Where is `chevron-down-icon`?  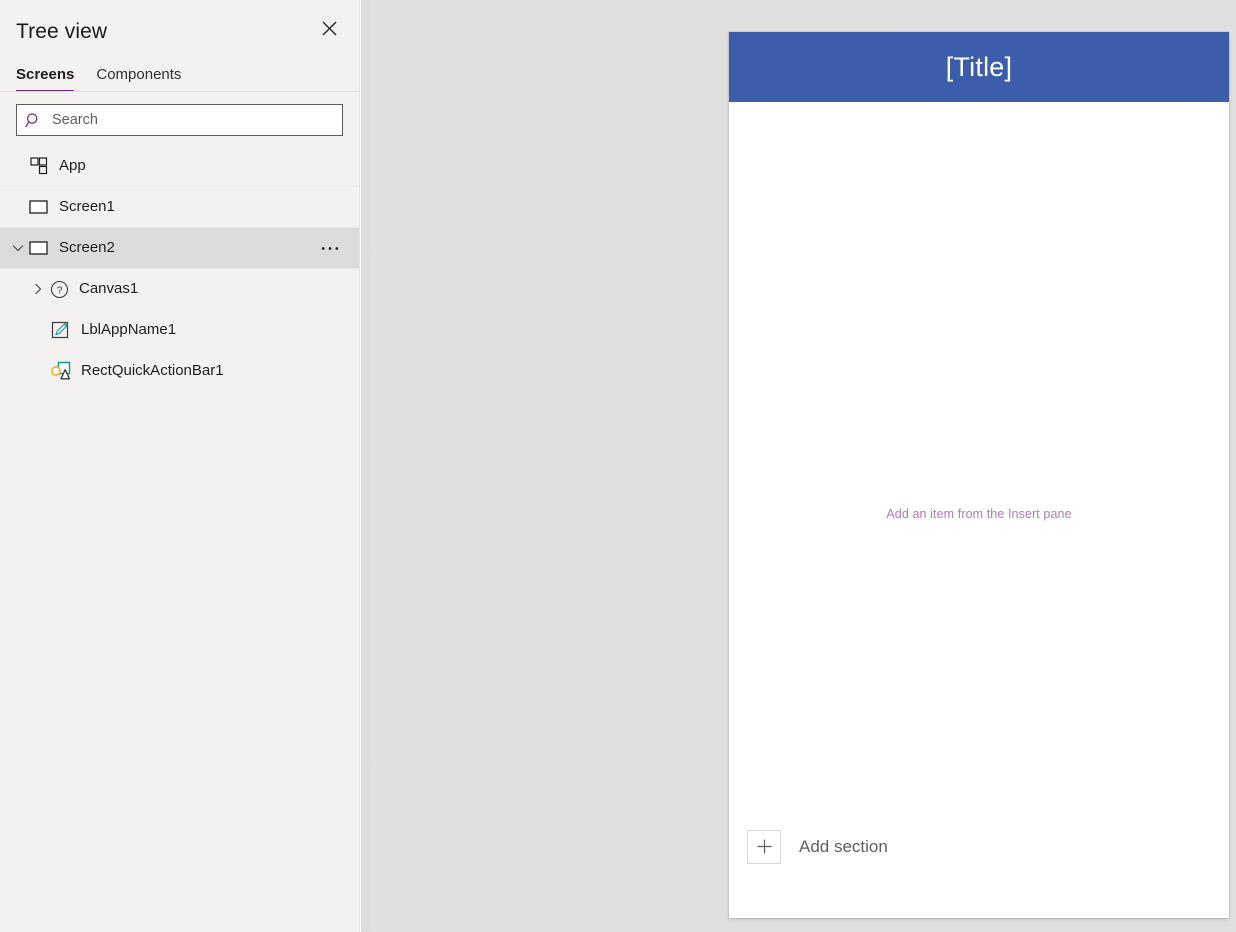
chevron-down-icon is located at coordinates (18, 248).